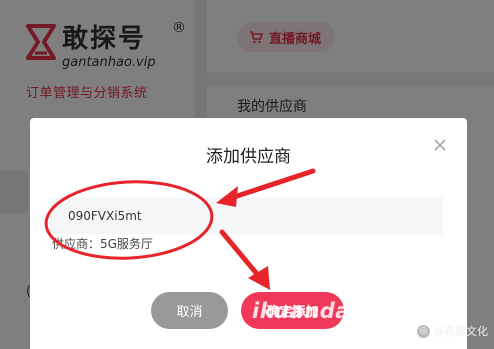  Describe the element at coordinates (102, 244) in the screenshot. I see `supplier-info: 供应商：5G服务厅` at that location.